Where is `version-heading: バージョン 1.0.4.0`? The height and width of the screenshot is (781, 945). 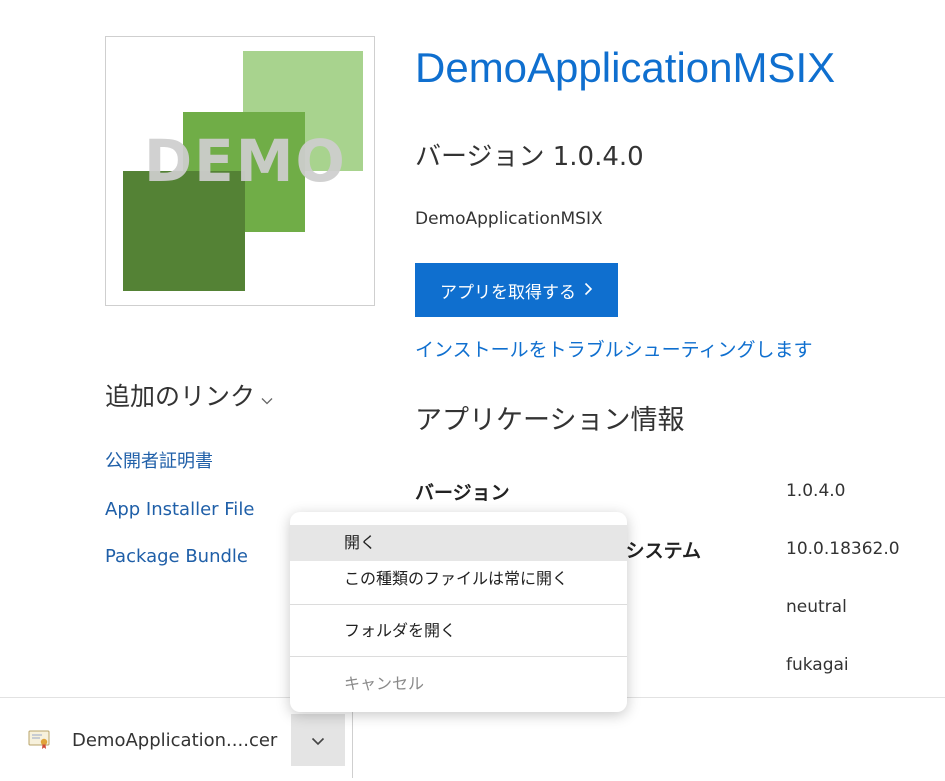 version-heading: バージョン 1.0.4.0 is located at coordinates (529, 157).